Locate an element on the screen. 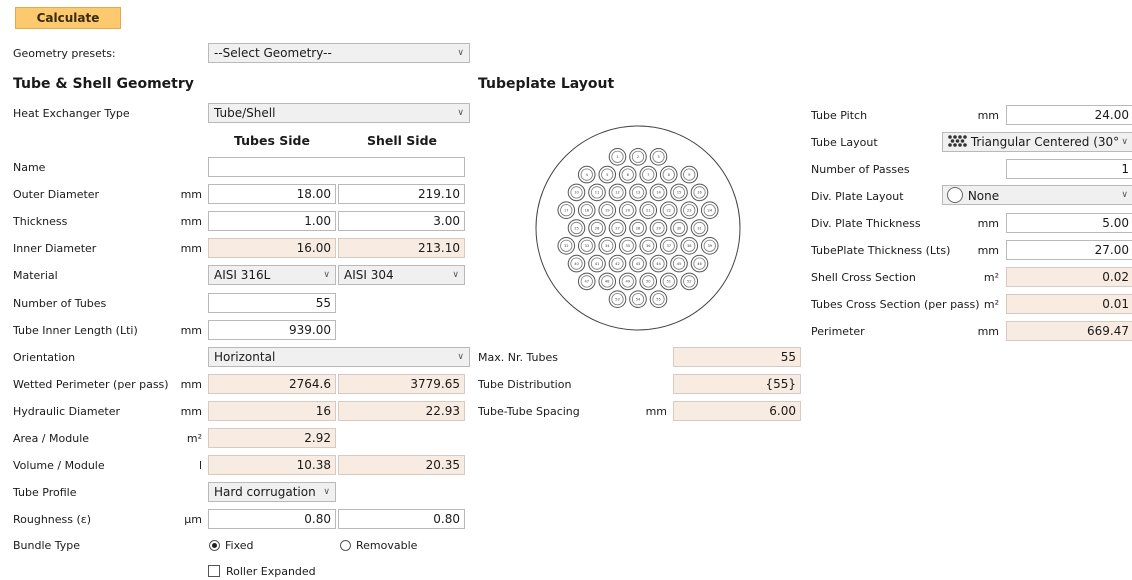 This screenshot has width=1132, height=580. tube-number-label: 35 is located at coordinates (627, 246).